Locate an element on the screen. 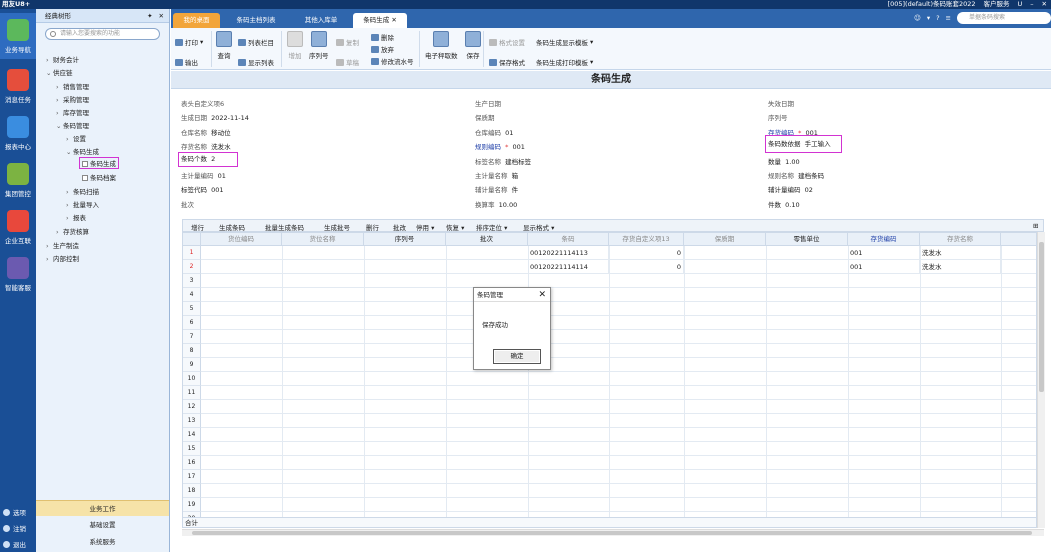 This screenshot has height=552, width=1051. tree-node-settings: › 设置 is located at coordinates (76, 138).